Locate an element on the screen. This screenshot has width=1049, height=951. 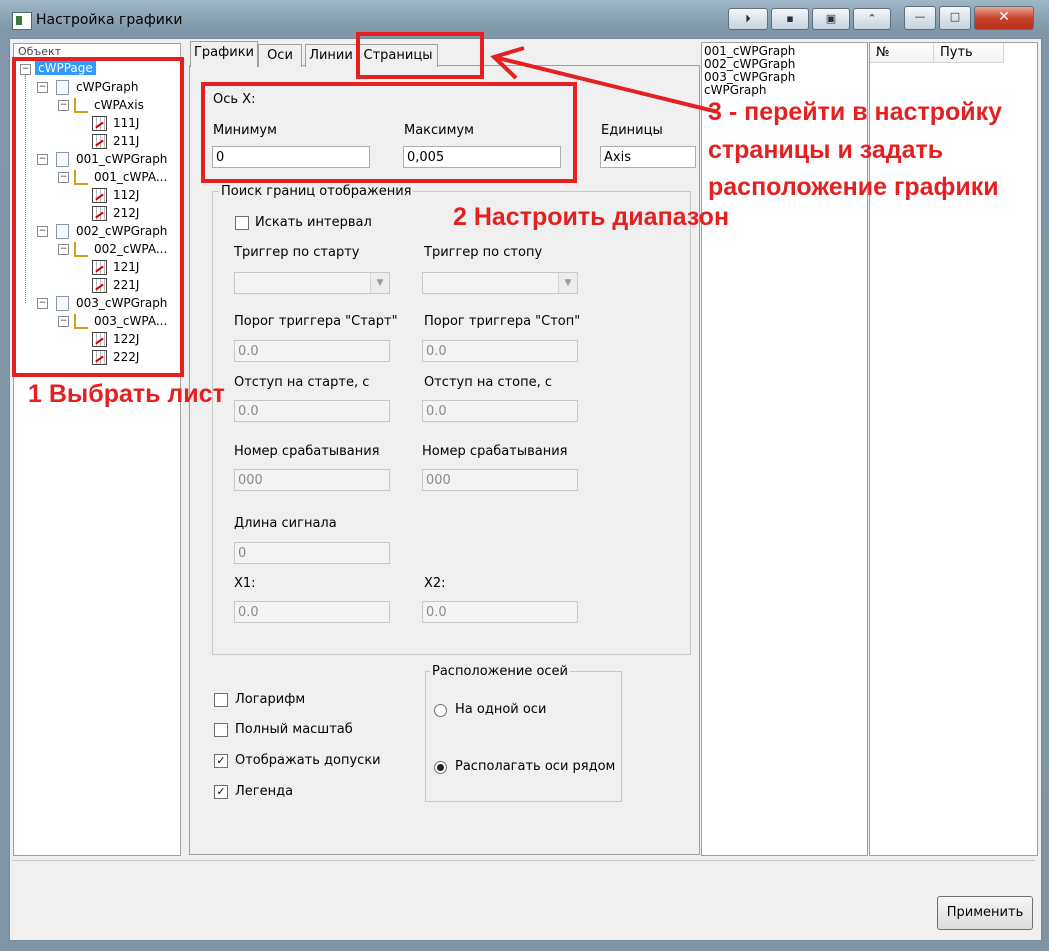
legend-checkbox: ✓ is located at coordinates (221, 792).